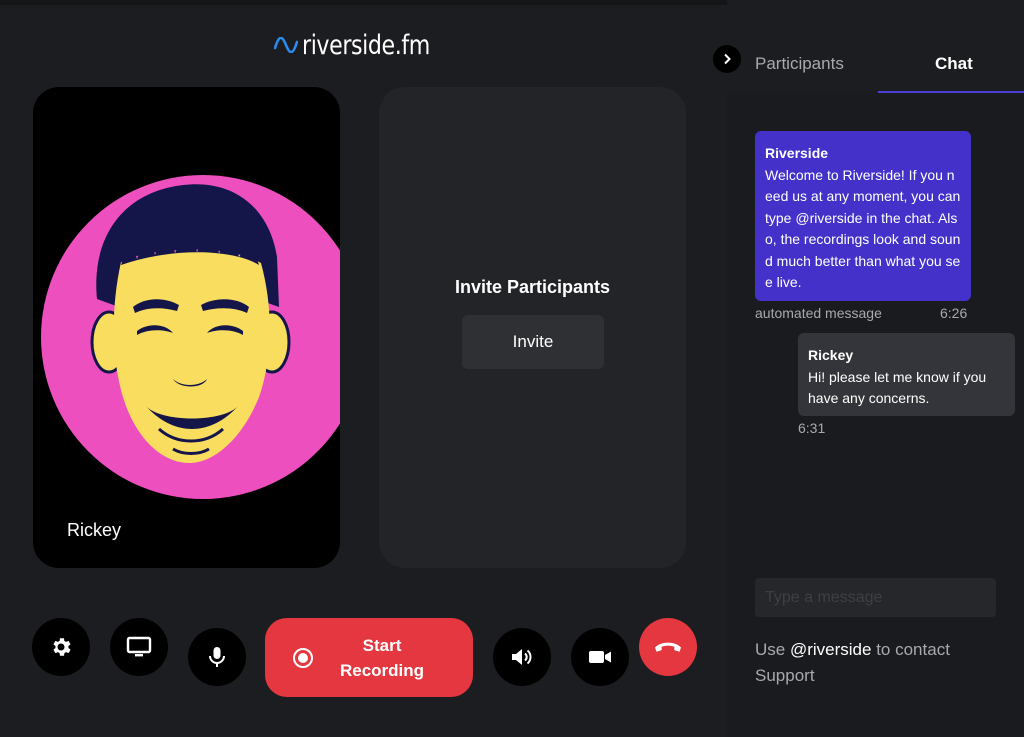 This screenshot has width=1024, height=737. I want to click on camera-button, so click(600, 657).